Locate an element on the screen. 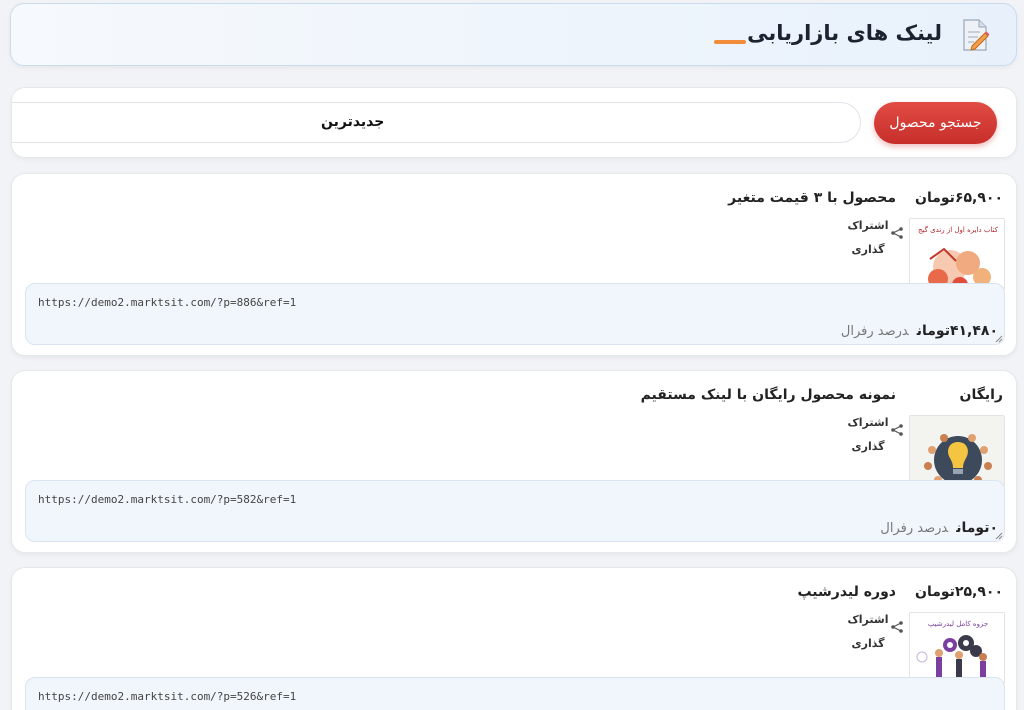  affiliate-link-url: https://demo2.marktsit.com/?p=582&ref=1 is located at coordinates (167, 499).